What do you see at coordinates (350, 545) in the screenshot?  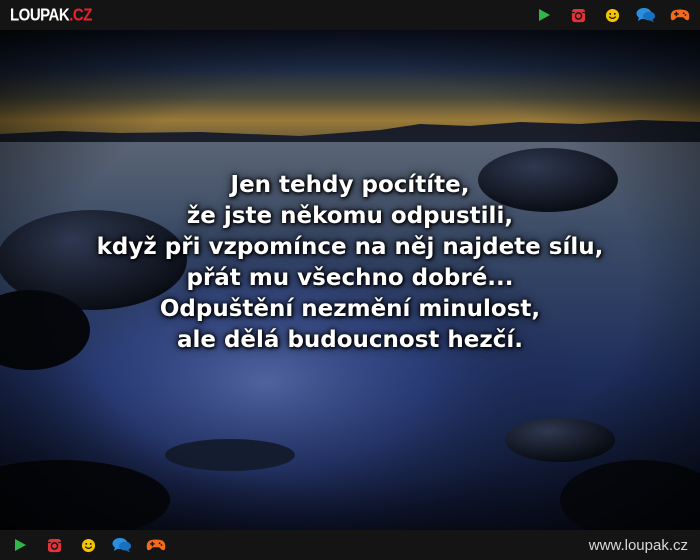 I see `bottom-bar: www.loupak.cz` at bounding box center [350, 545].